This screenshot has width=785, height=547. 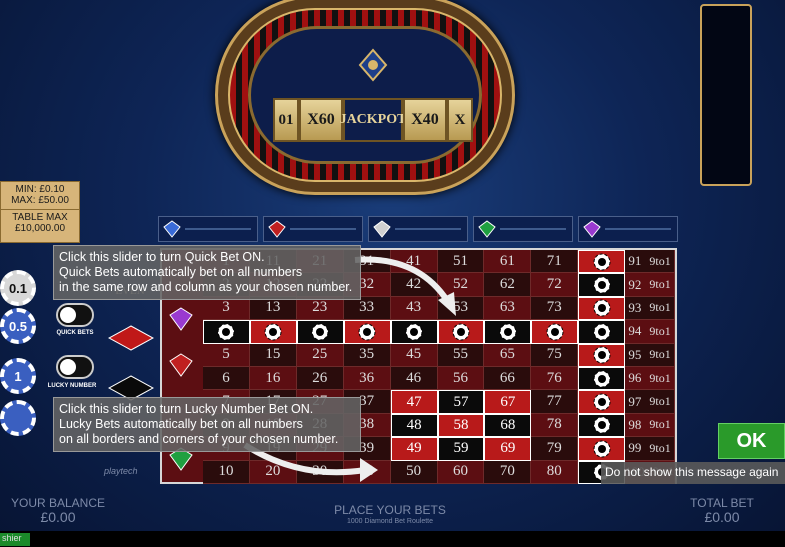 What do you see at coordinates (414, 378) in the screenshot?
I see `number-cell: 46` at bounding box center [414, 378].